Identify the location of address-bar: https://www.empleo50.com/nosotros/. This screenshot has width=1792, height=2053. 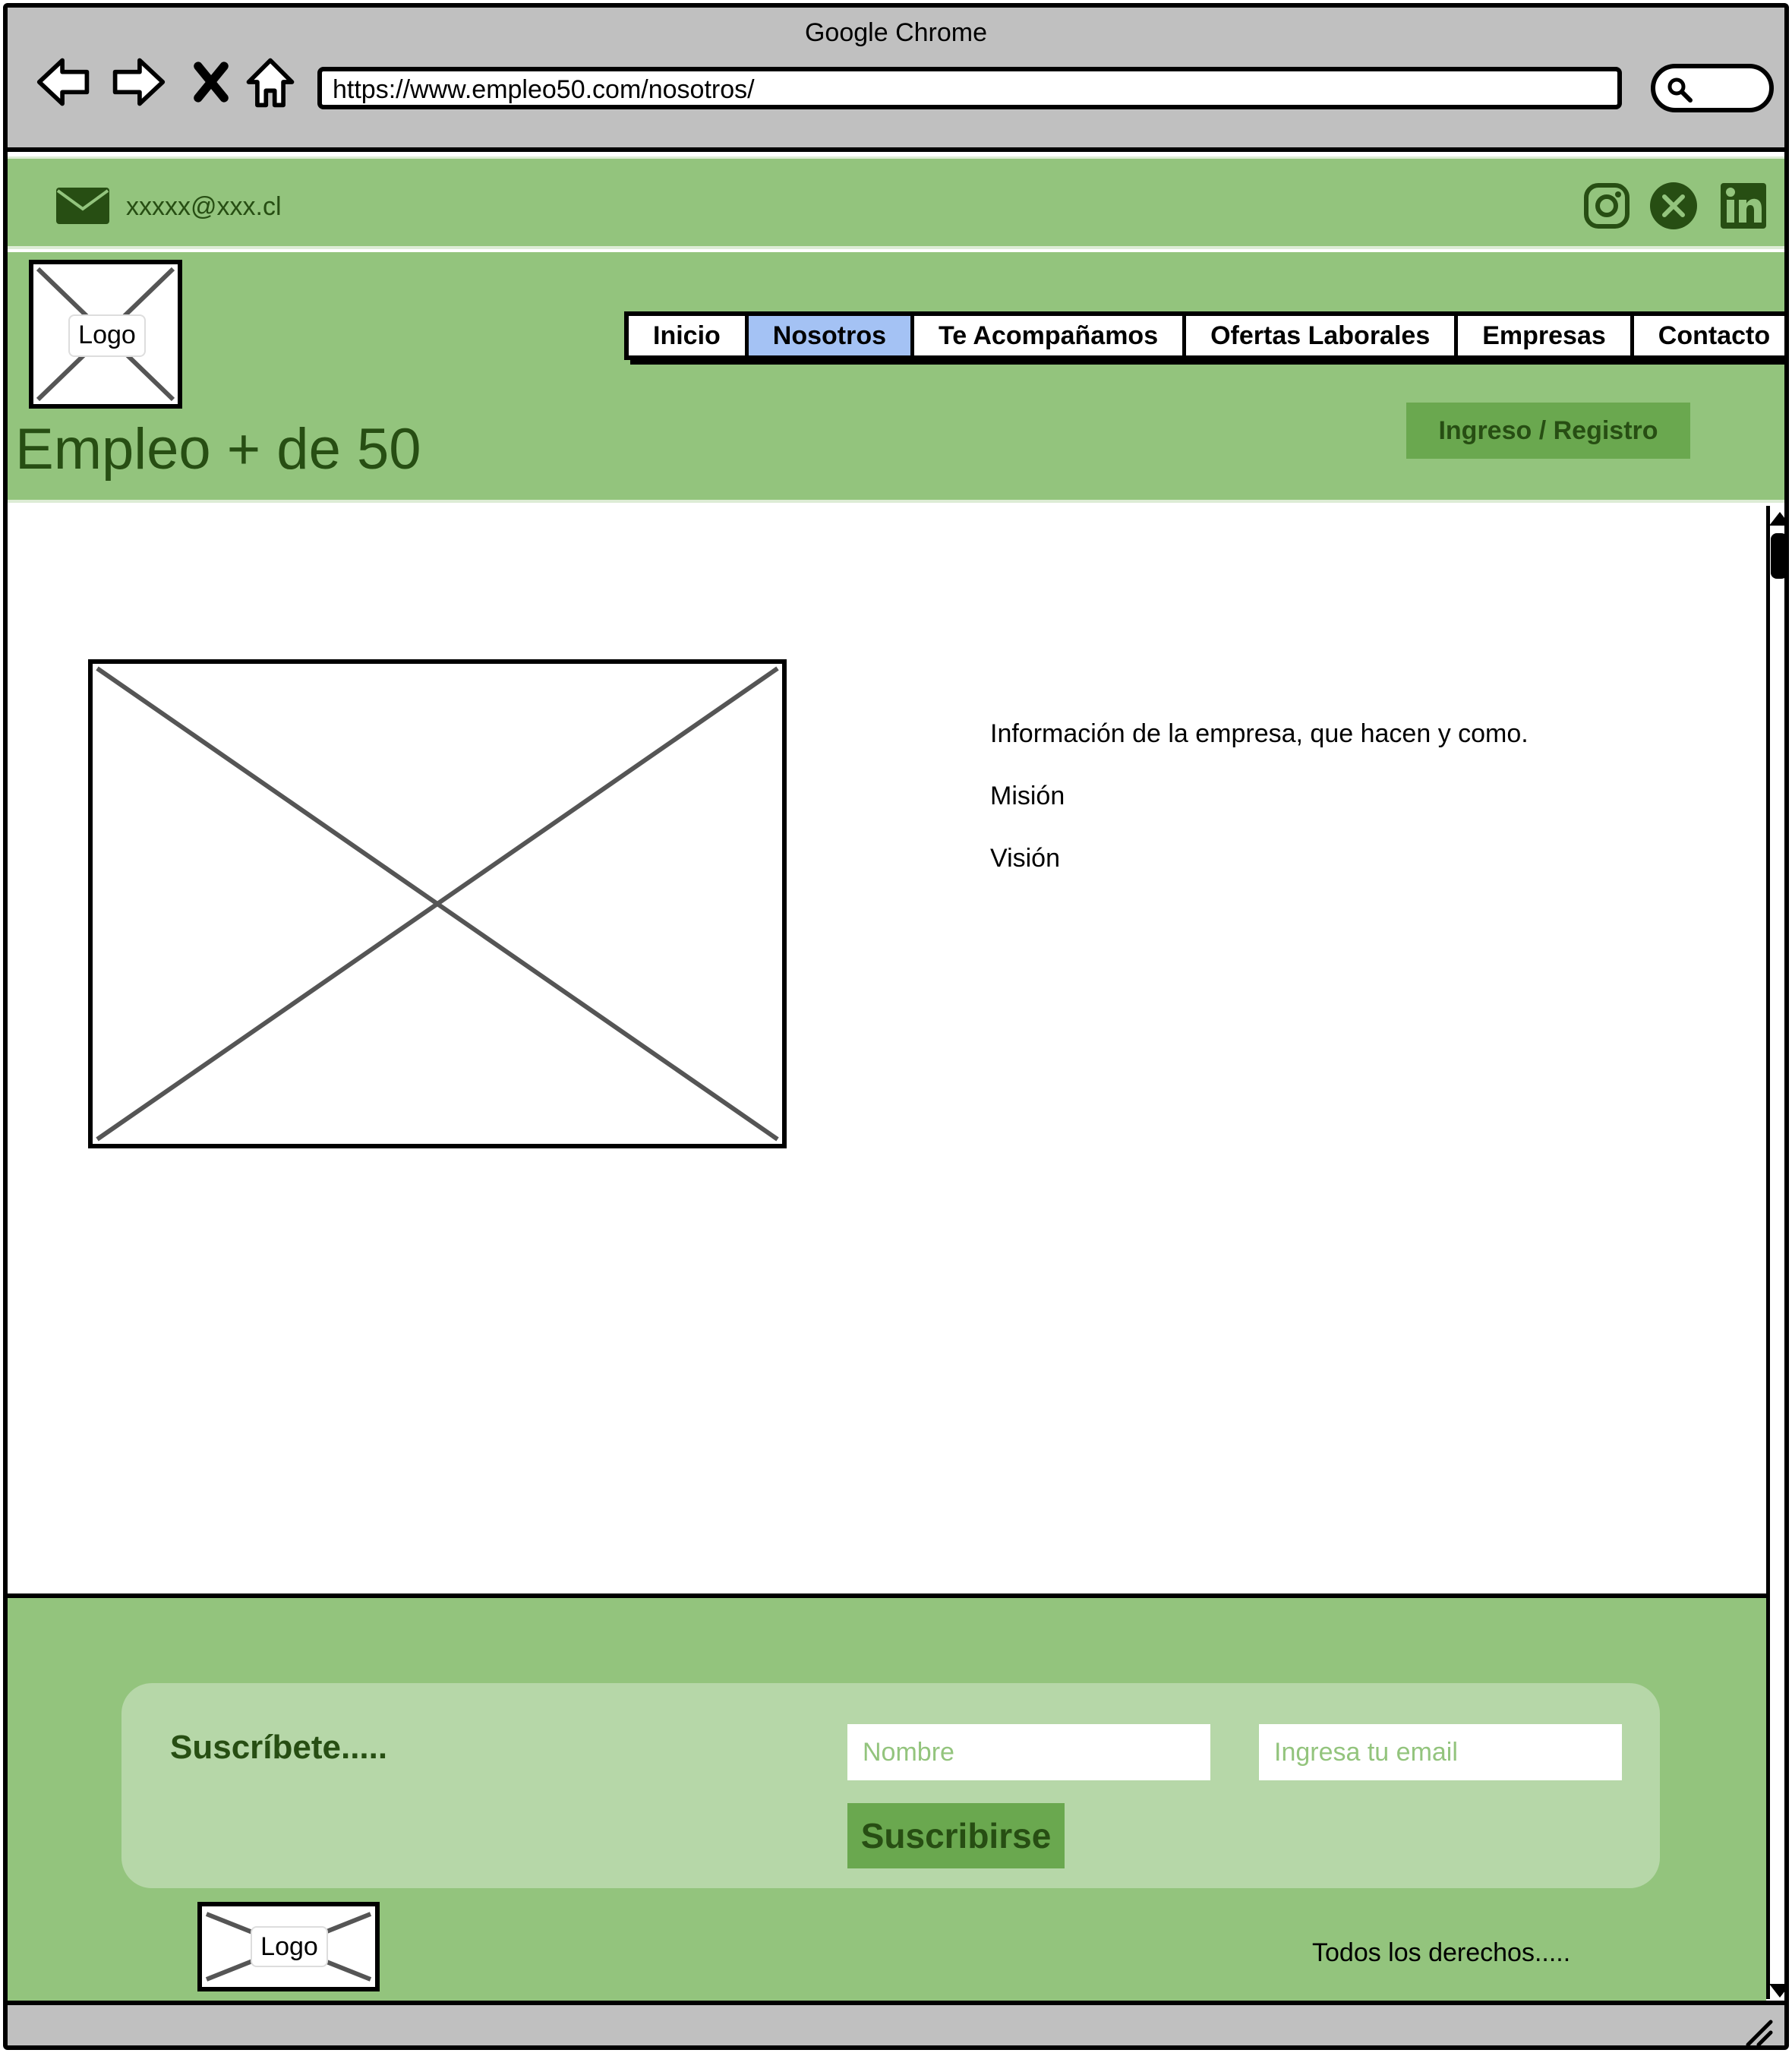
(969, 88).